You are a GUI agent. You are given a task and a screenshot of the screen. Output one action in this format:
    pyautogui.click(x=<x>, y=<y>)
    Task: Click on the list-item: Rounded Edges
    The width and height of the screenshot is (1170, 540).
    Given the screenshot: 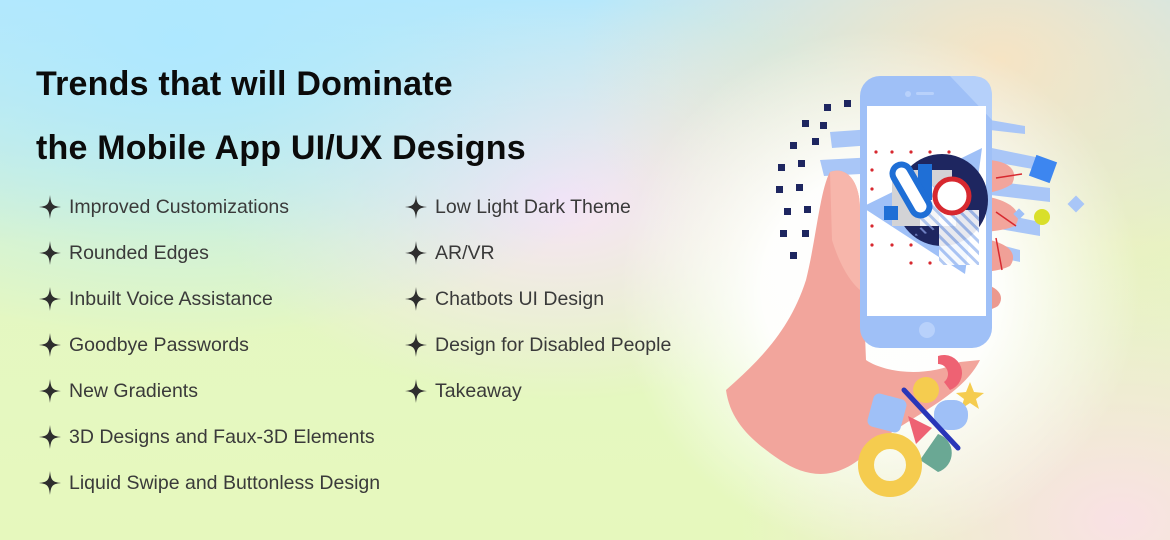 What is the action you would take?
    pyautogui.click(x=209, y=253)
    